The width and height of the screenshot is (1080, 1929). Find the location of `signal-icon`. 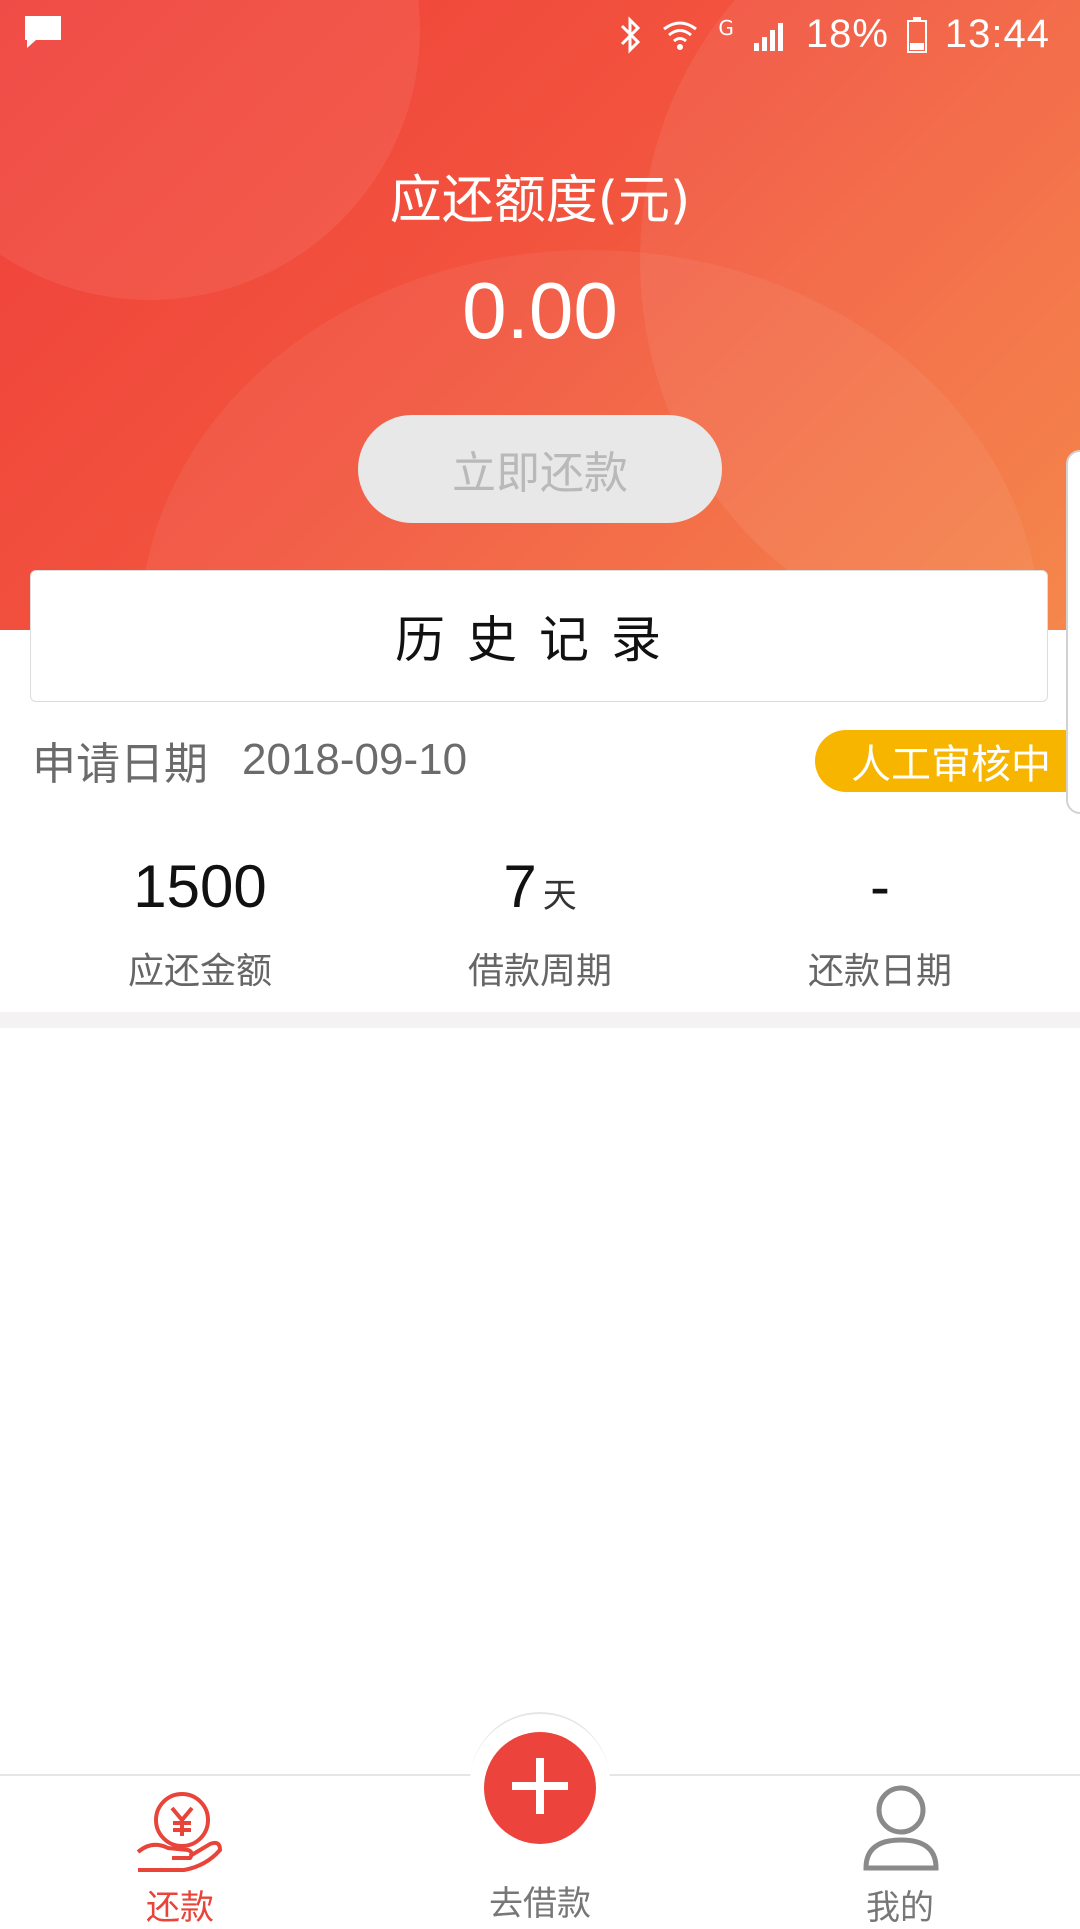

signal-icon is located at coordinates (770, 35).